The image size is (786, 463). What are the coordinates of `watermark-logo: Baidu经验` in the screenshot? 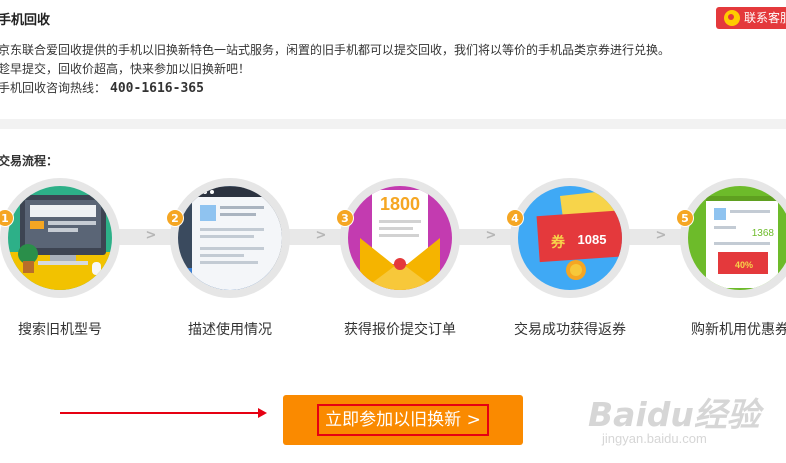 It's located at (674, 414).